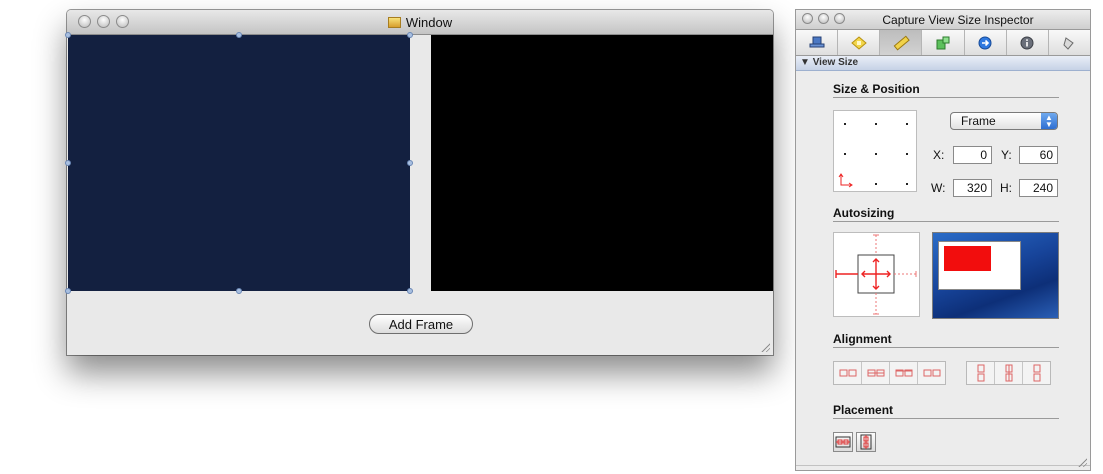 The height and width of the screenshot is (474, 1103). What do you see at coordinates (946, 411) in the screenshot?
I see `placement-heading: Placement` at bounding box center [946, 411].